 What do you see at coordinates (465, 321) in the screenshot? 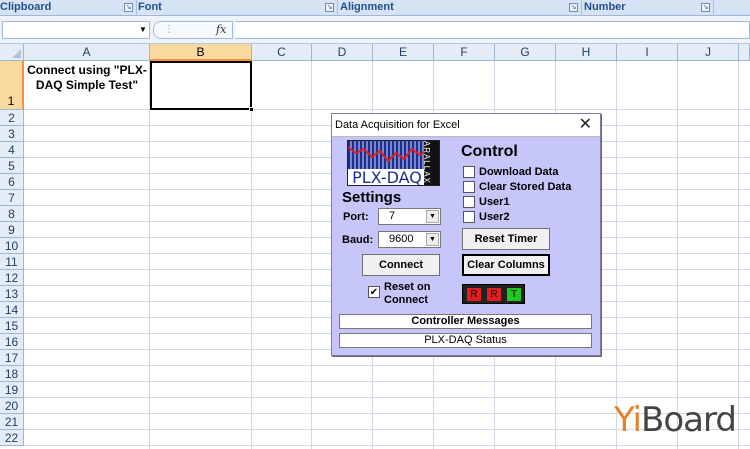
I see `controller-messages-box: Controller Messages` at bounding box center [465, 321].